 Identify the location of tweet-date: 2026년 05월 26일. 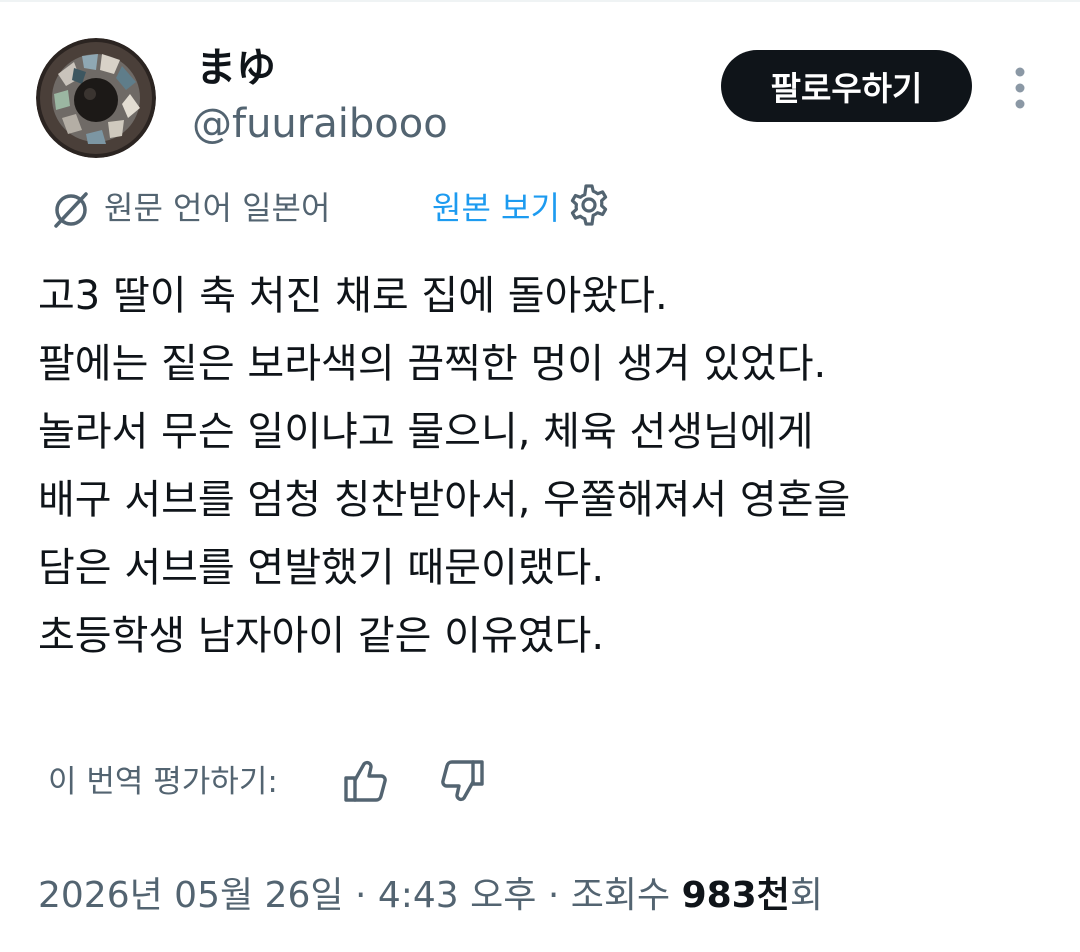
(190, 895).